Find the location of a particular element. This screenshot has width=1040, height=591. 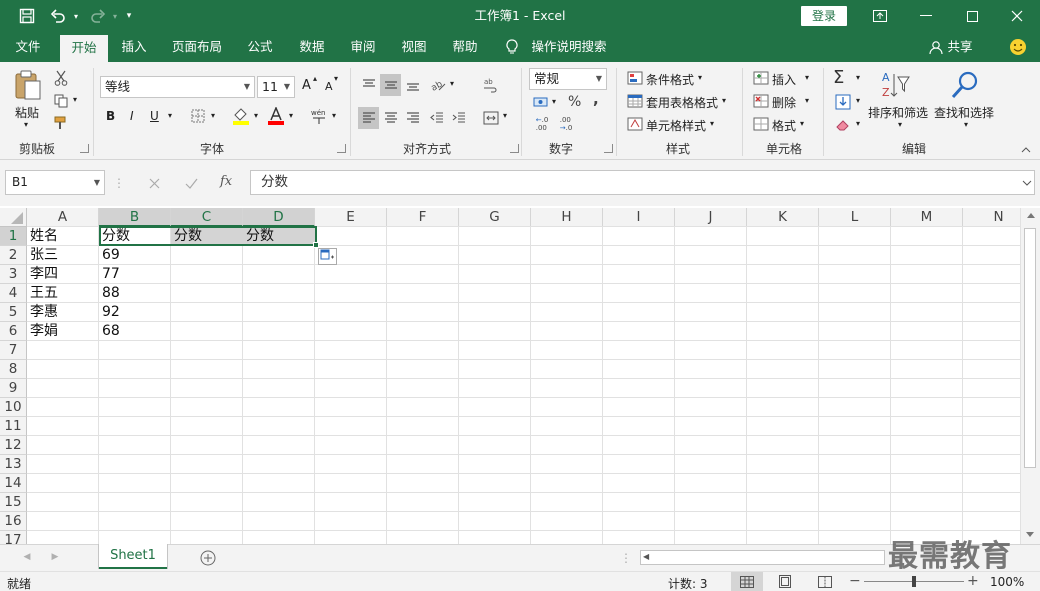

tab-formulas: 公式 is located at coordinates (260, 47).